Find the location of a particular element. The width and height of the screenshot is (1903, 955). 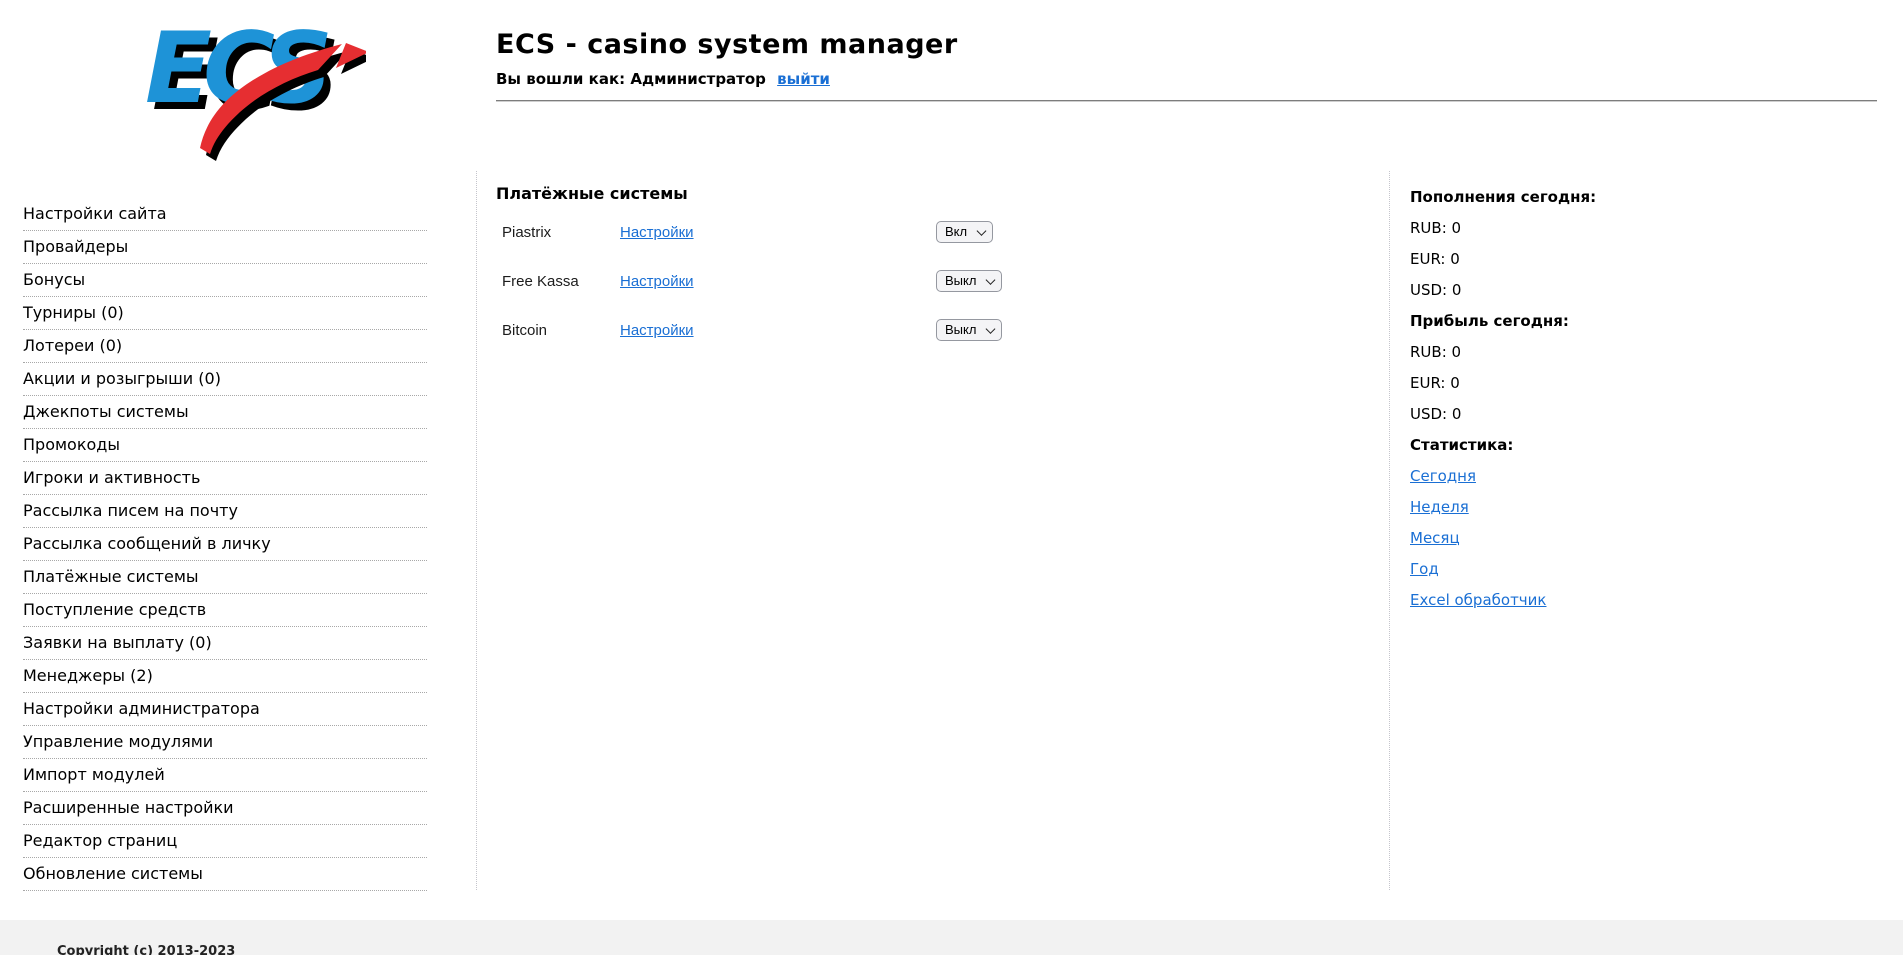

sidebar-item-players-activity: Игроки и активность is located at coordinates (225, 478).